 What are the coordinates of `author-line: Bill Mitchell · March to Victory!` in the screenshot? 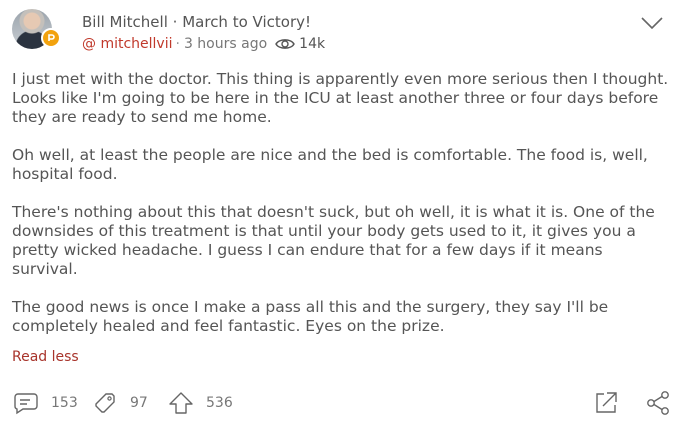 It's located at (196, 22).